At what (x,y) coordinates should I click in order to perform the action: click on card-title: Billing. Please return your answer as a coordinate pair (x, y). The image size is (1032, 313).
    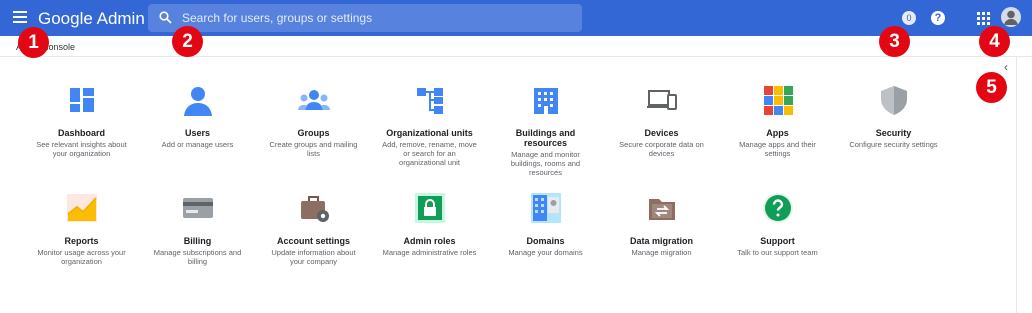
    Looking at the image, I should click on (197, 241).